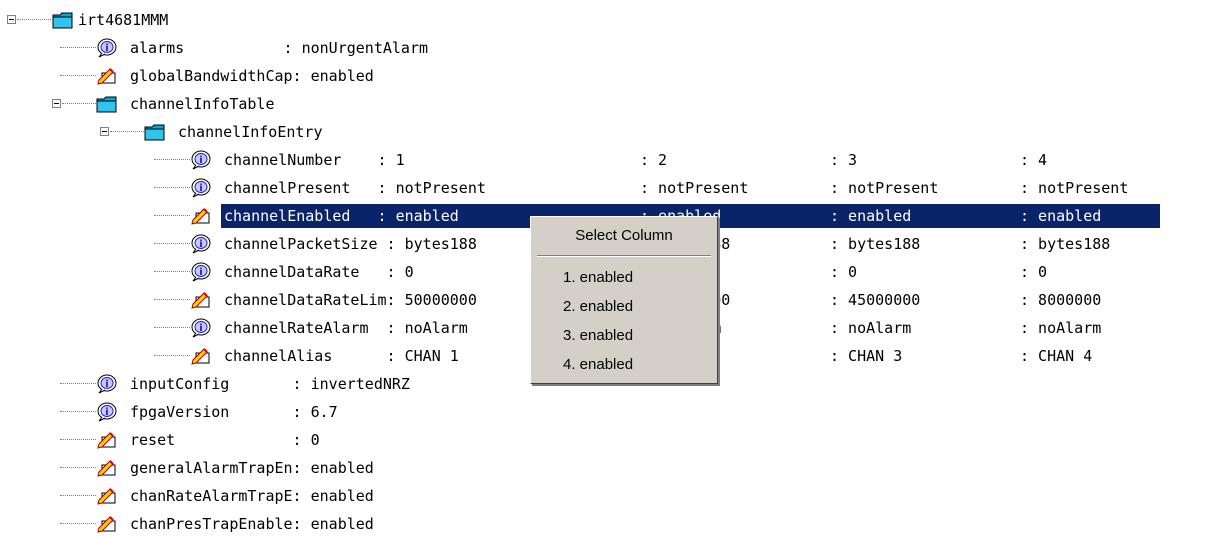  Describe the element at coordinates (1034, 272) in the screenshot. I see `column-value-4: : 0` at that location.